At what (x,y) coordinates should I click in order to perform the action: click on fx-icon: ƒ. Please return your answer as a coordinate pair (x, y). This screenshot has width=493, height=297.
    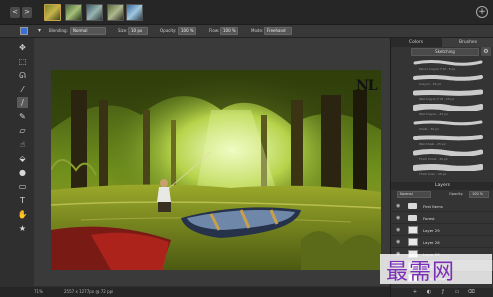
    Looking at the image, I should click on (443, 292).